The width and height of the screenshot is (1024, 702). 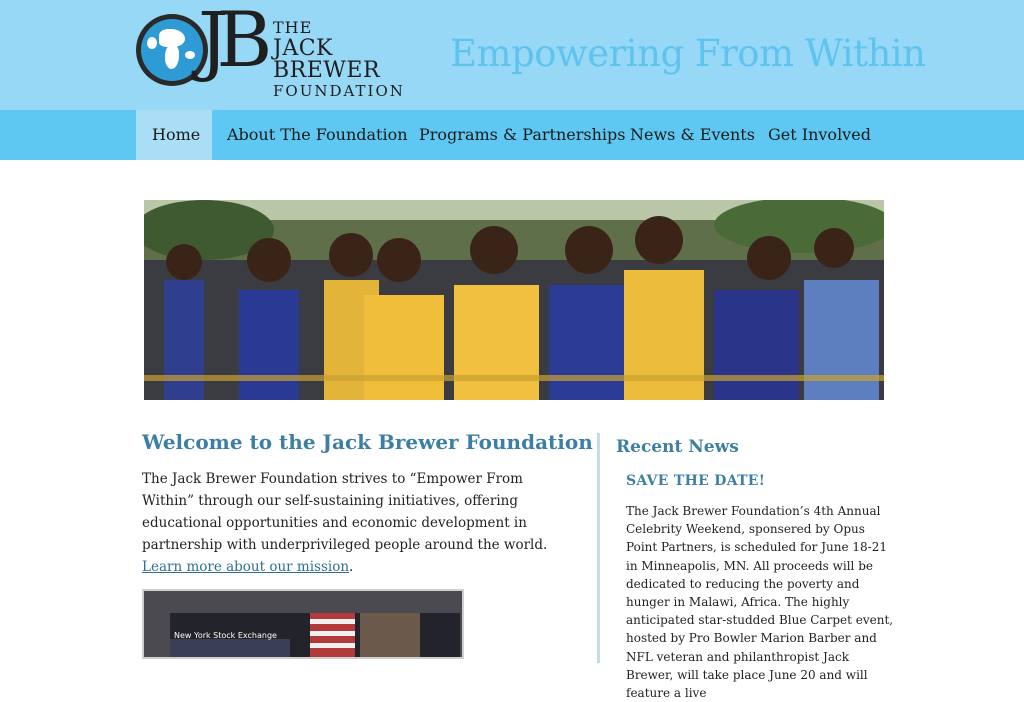 What do you see at coordinates (339, 91) in the screenshot?
I see `logo-line-foundation: FOUNDATION` at bounding box center [339, 91].